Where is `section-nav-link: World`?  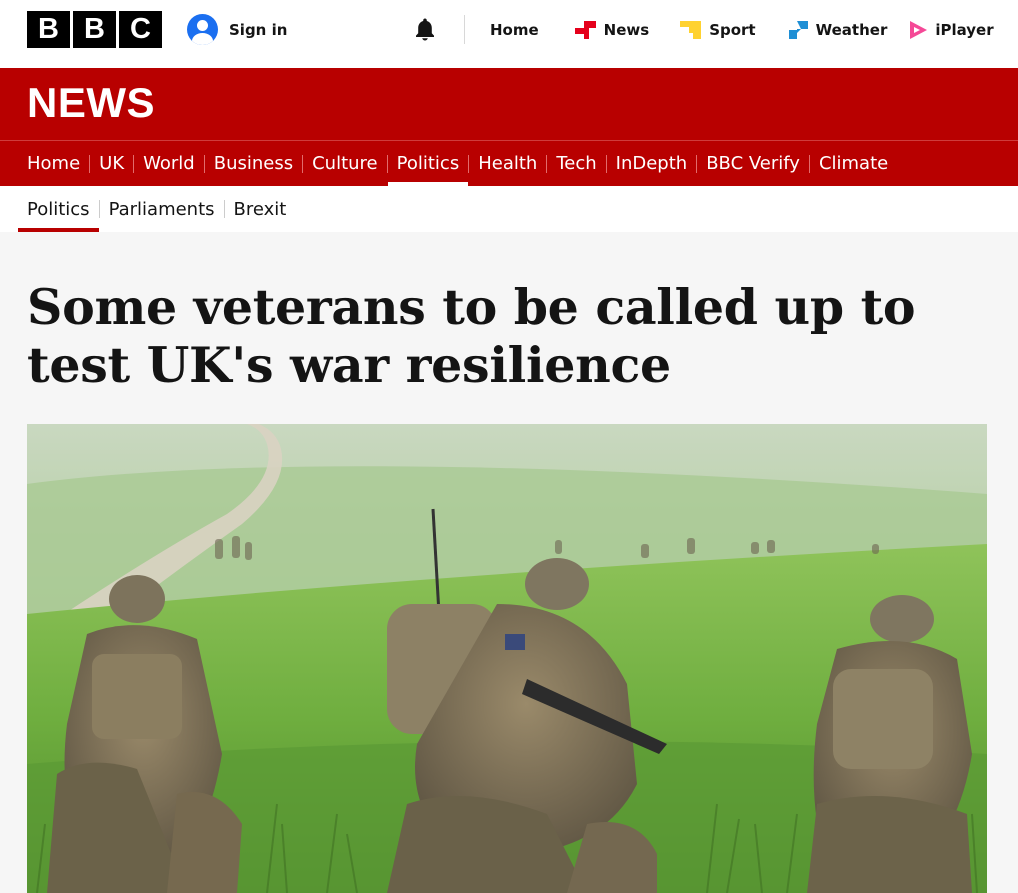 section-nav-link: World is located at coordinates (169, 163).